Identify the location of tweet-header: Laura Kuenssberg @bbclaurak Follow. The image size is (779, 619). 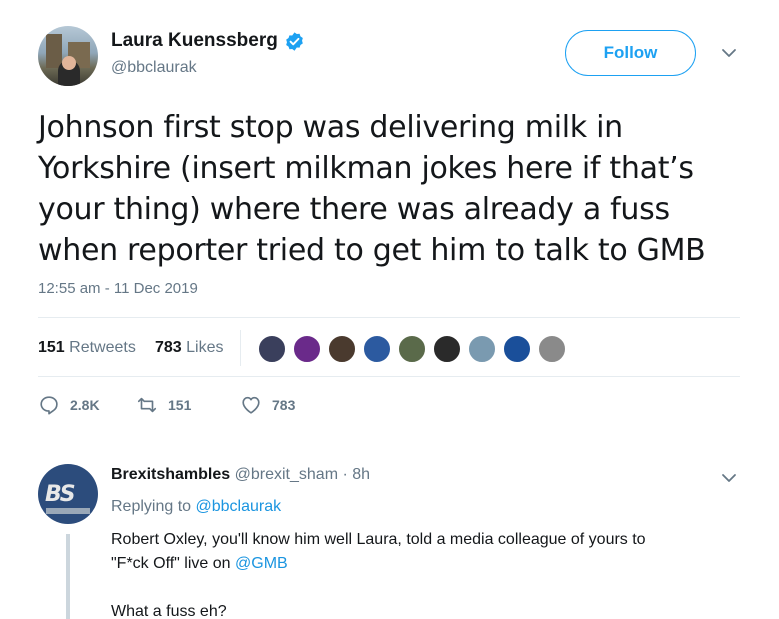
(393, 57).